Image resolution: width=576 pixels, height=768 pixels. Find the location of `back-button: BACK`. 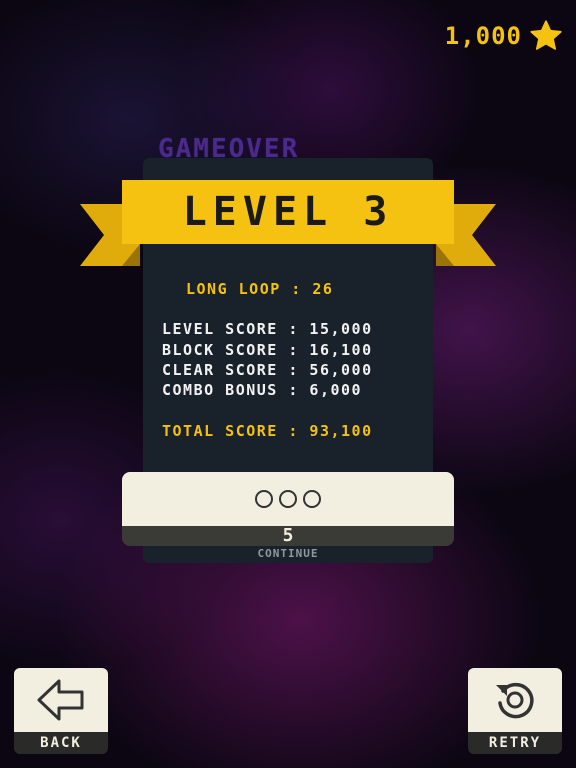

back-button: BACK is located at coordinates (61, 711).